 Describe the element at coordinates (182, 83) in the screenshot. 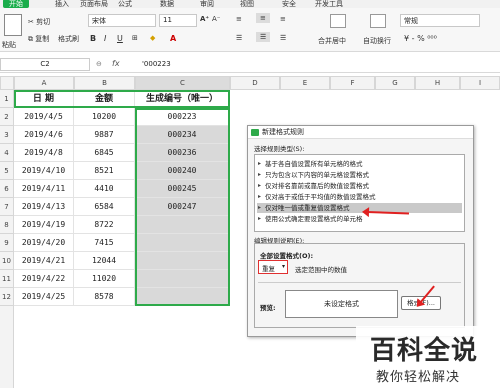

I see `column-header-c: C` at that location.